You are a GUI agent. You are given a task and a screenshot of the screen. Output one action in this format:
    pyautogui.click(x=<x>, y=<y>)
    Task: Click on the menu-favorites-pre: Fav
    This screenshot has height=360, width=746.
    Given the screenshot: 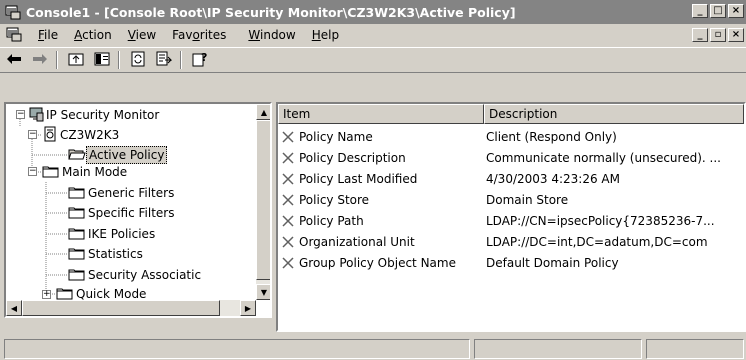 What is the action you would take?
    pyautogui.click(x=182, y=35)
    